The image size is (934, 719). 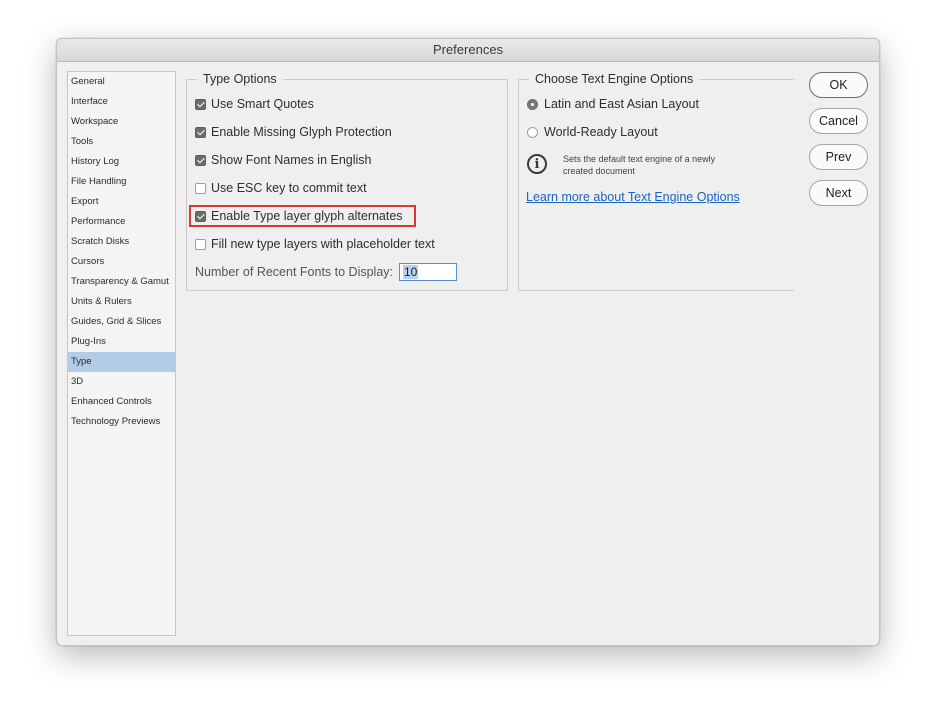 I want to click on sidebar-item-file-handling: File Handling, so click(x=121, y=182).